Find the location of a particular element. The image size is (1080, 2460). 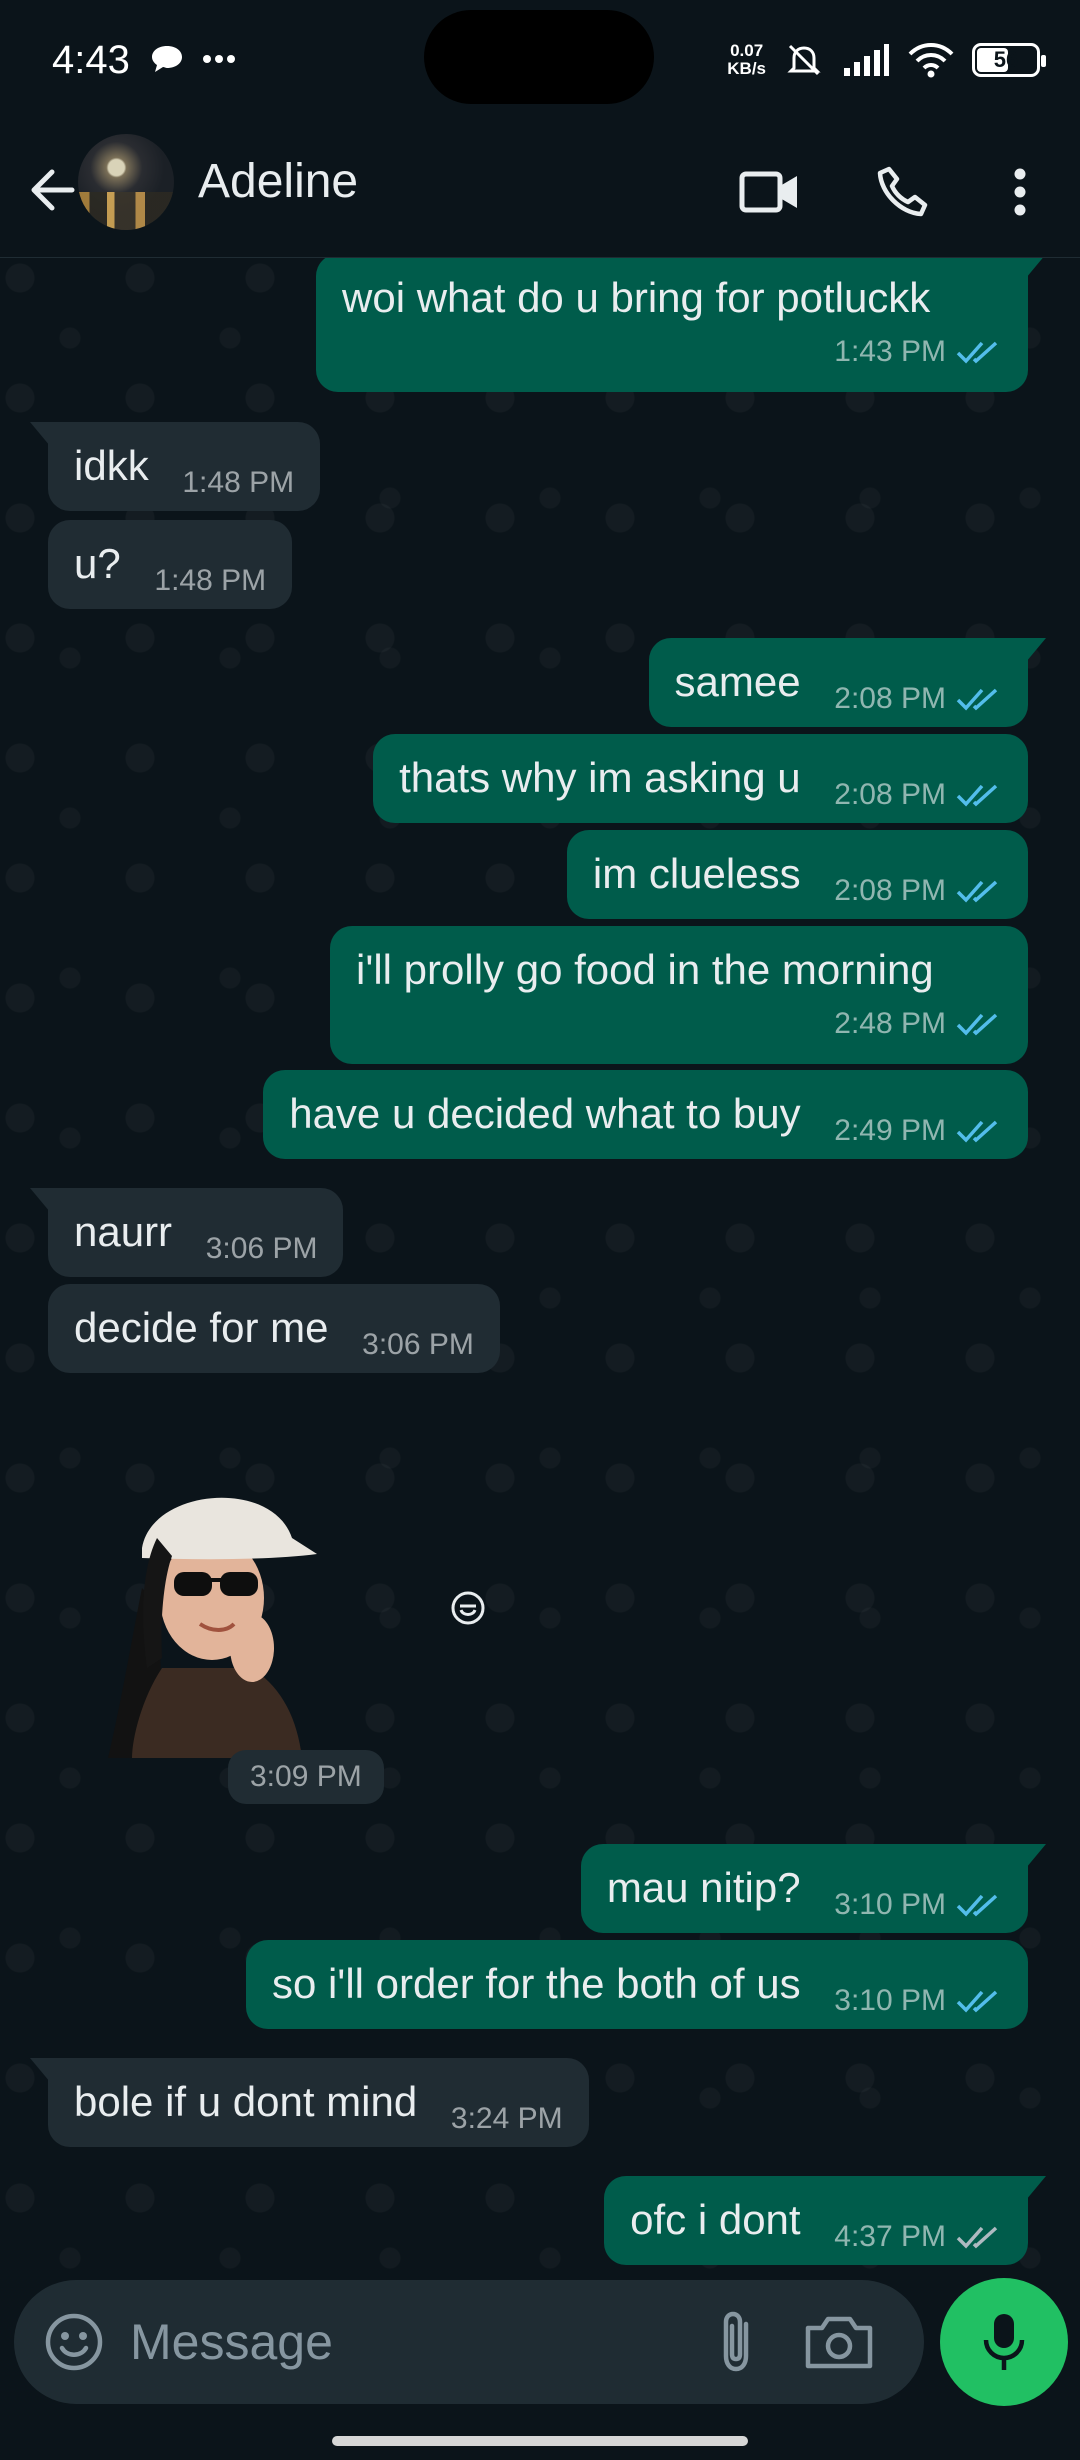

message-bubble-outgoing: thats why im asking u 2:08 PM is located at coordinates (700, 778).